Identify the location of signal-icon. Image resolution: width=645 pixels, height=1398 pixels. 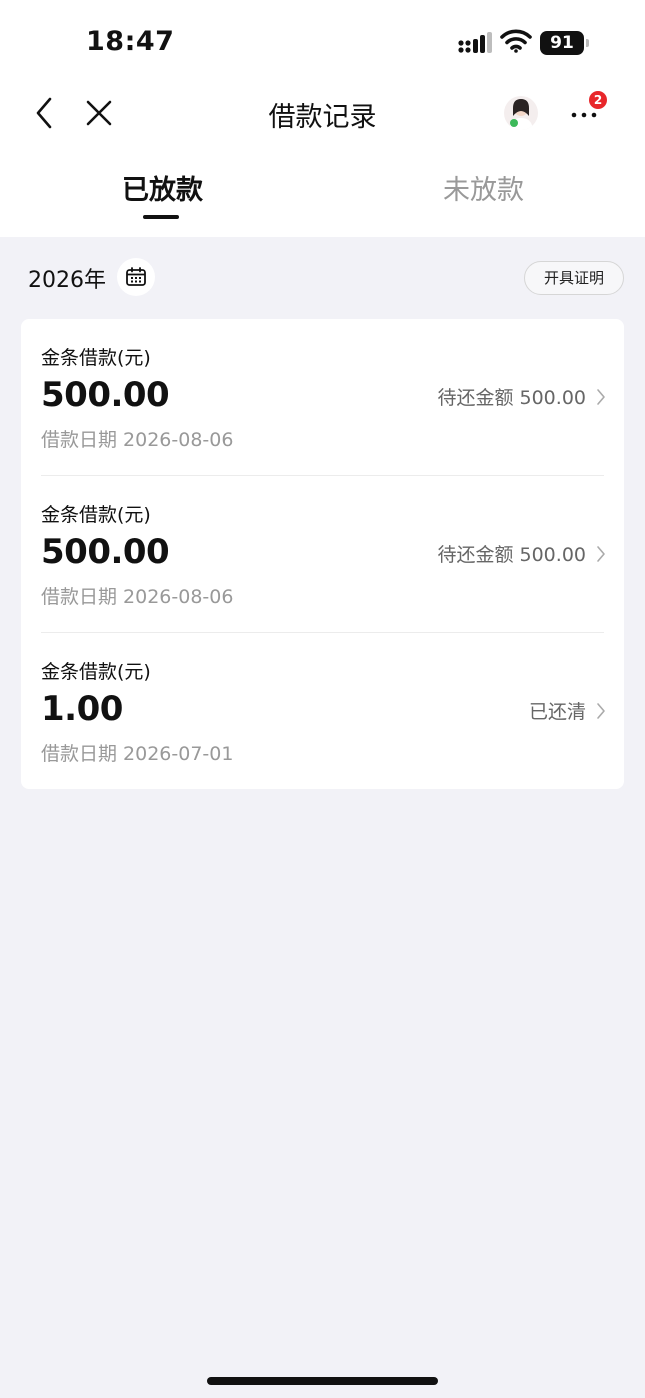
(475, 42).